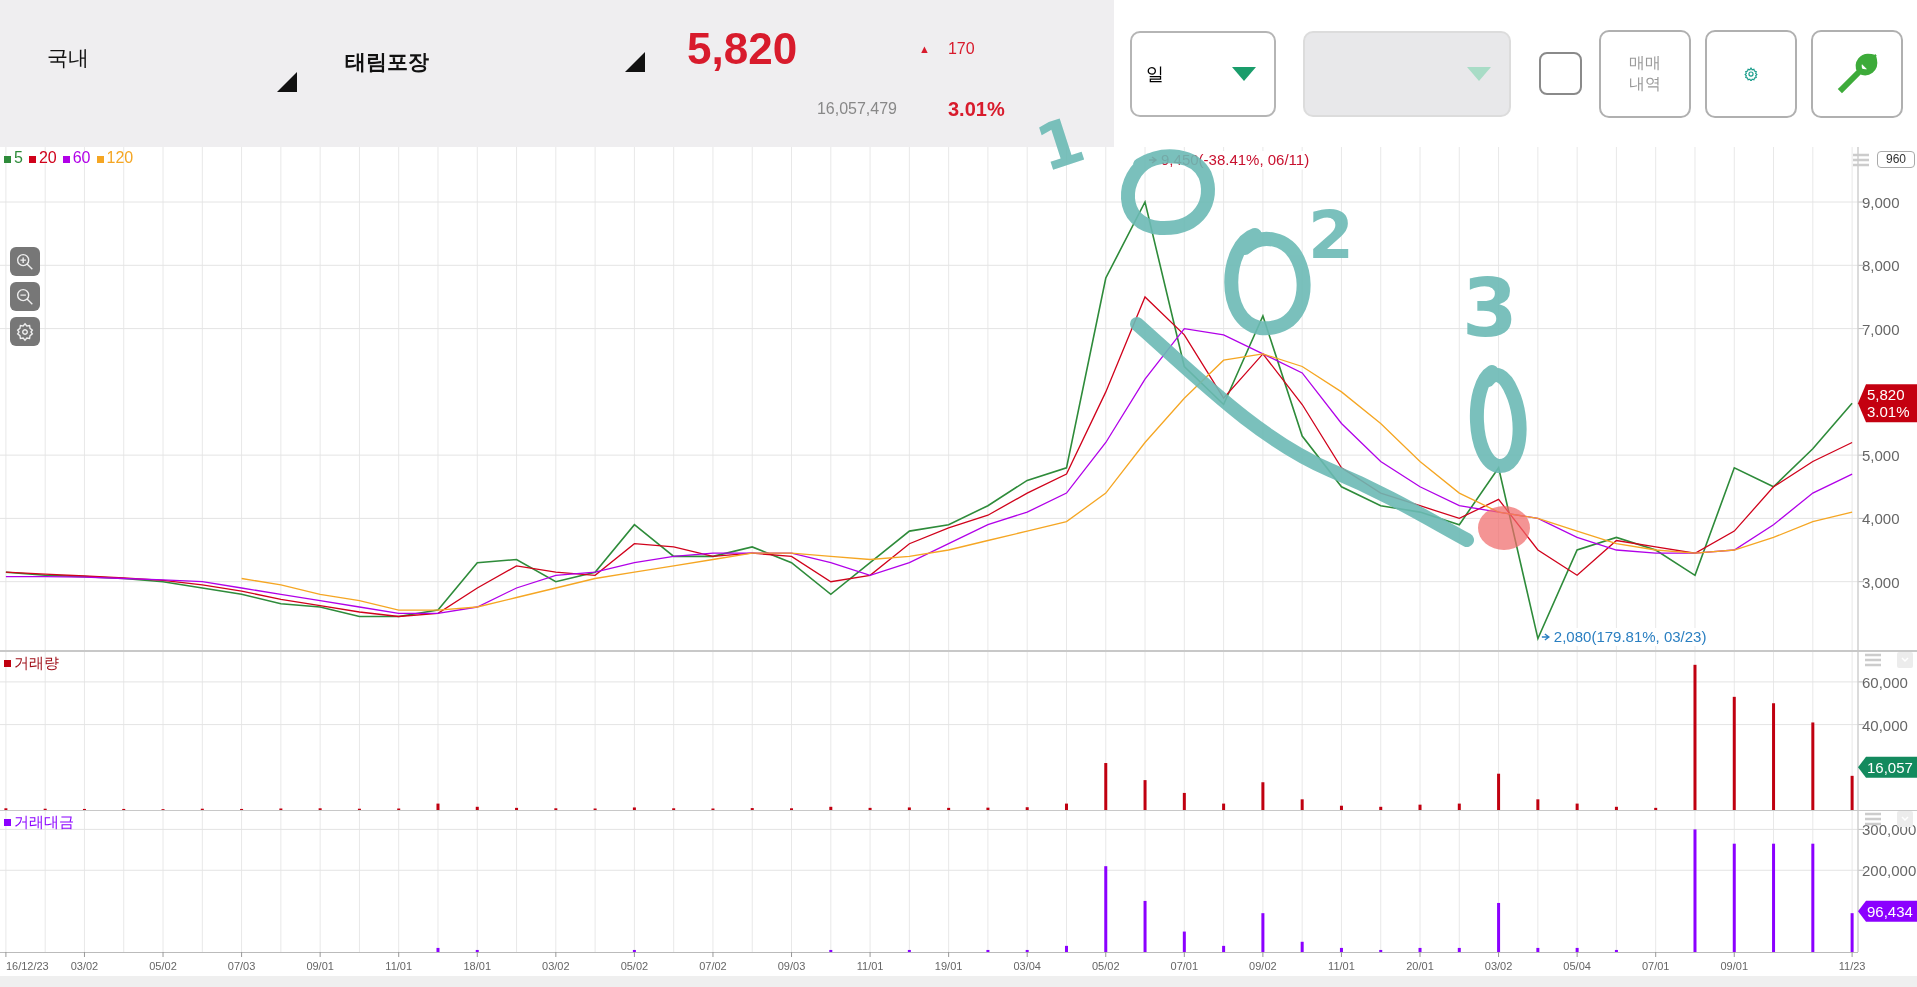  What do you see at coordinates (25, 261) in the screenshot?
I see `zoom-in-button` at bounding box center [25, 261].